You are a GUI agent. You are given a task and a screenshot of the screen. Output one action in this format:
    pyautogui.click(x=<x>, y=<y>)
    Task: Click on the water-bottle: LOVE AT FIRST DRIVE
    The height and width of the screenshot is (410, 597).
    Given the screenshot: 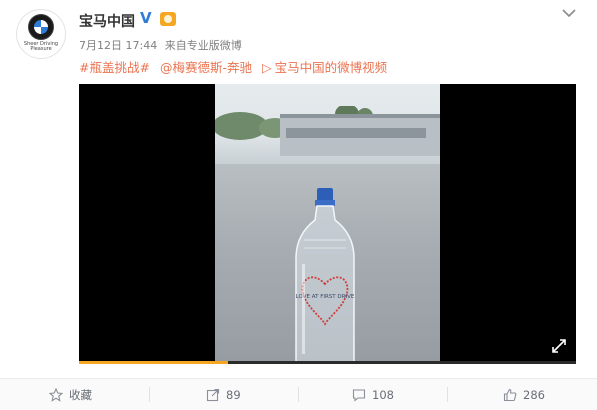 What is the action you would take?
    pyautogui.click(x=325, y=275)
    